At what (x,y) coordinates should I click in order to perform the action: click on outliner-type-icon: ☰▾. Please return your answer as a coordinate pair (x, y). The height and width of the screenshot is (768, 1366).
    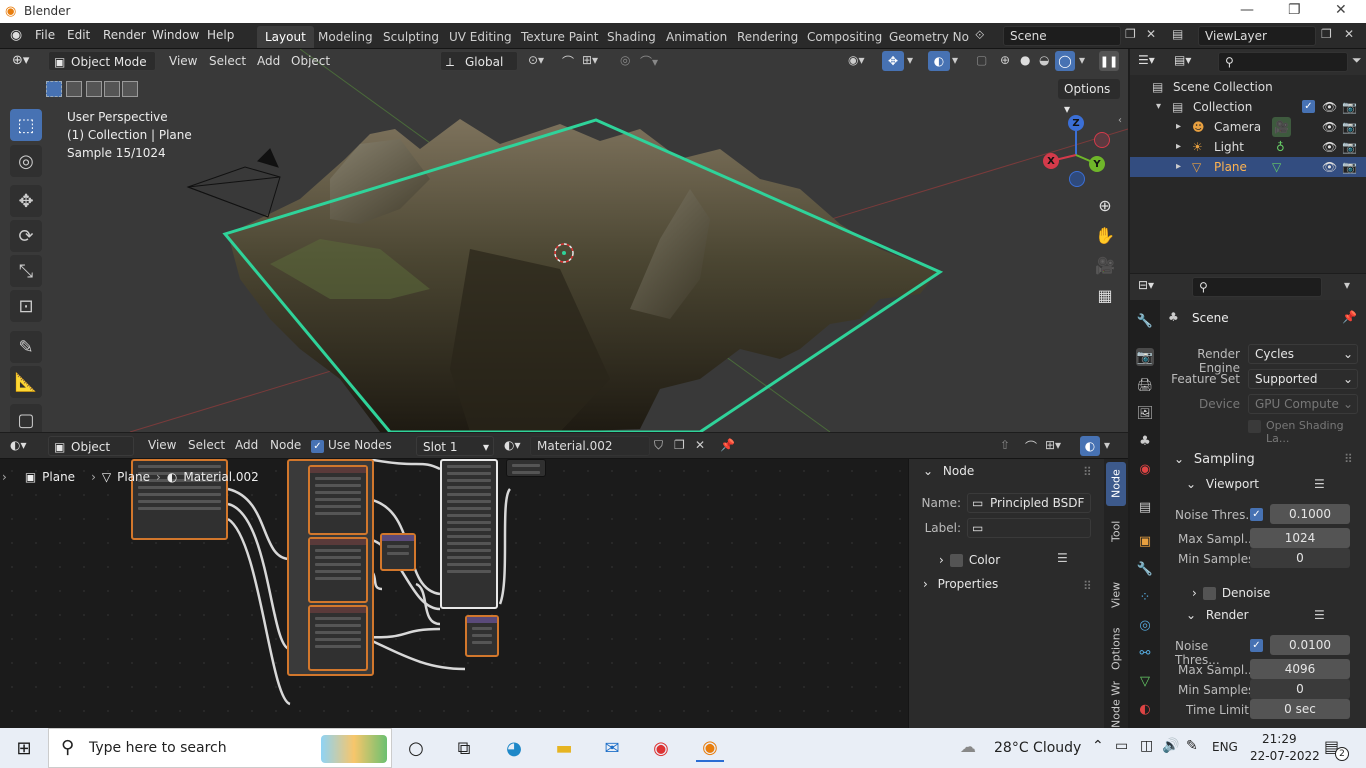
    Looking at the image, I should click on (1146, 60).